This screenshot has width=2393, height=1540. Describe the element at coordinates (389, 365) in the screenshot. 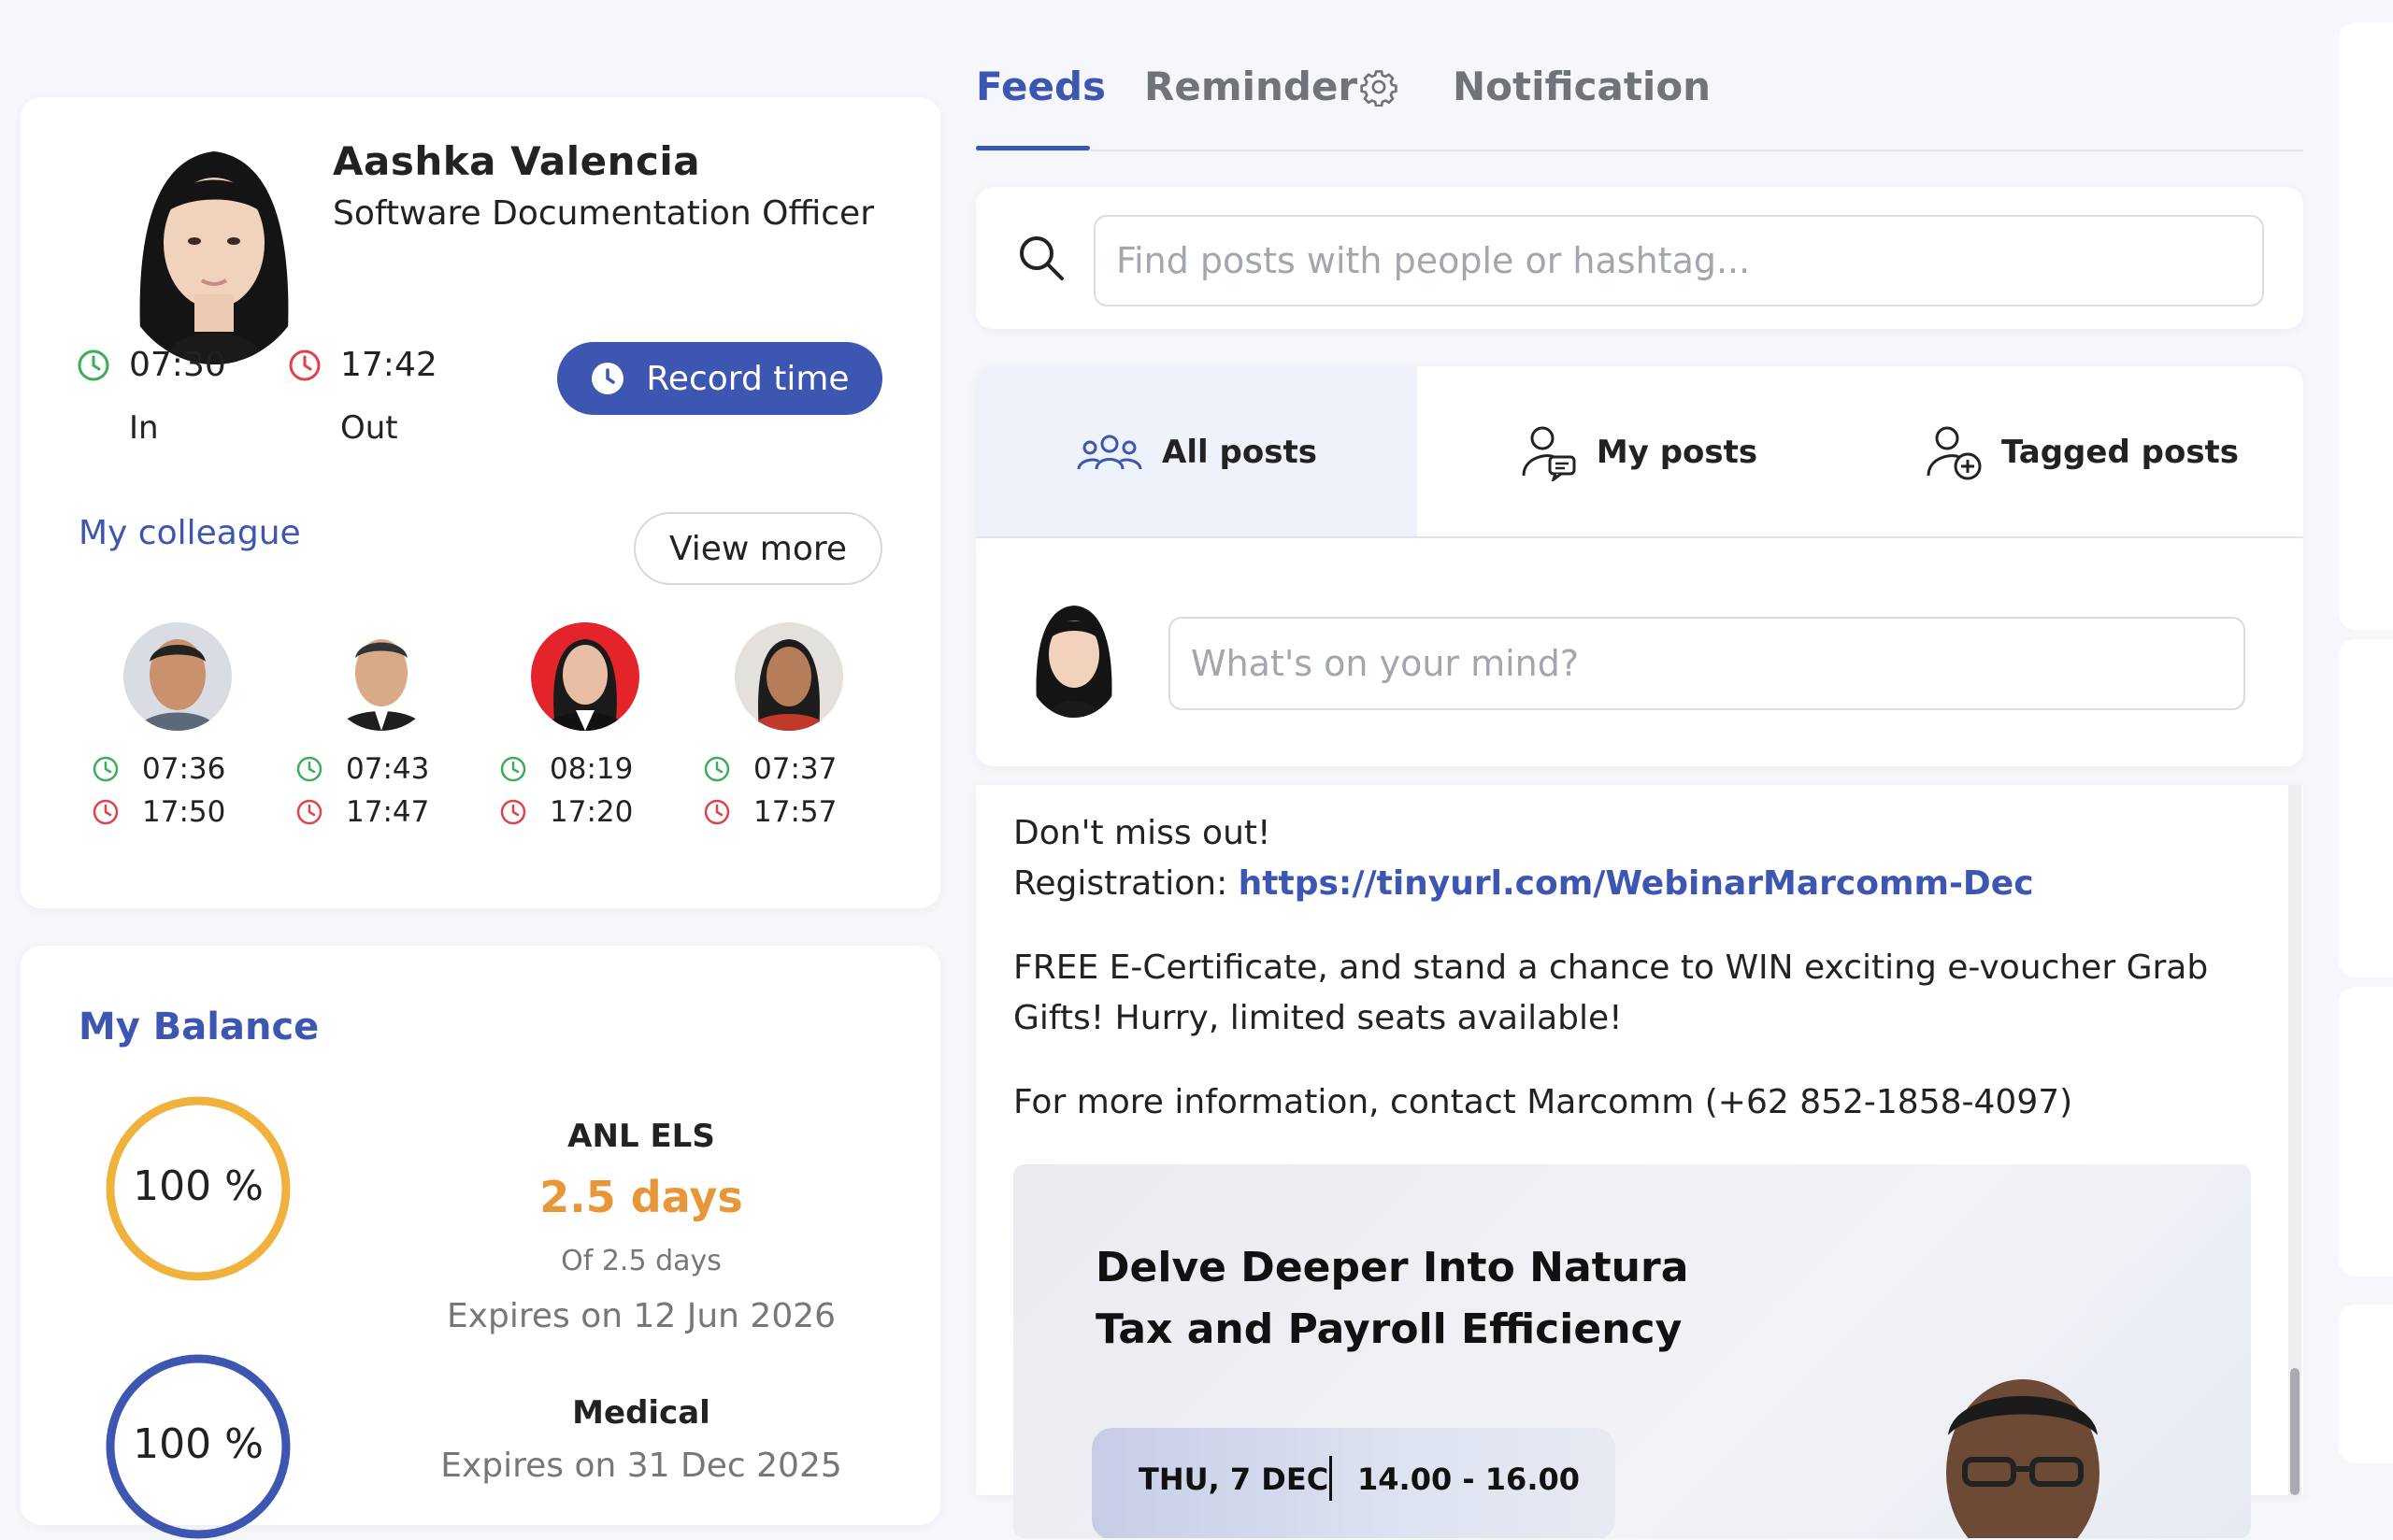

I see `time-out-value: 17:42` at that location.